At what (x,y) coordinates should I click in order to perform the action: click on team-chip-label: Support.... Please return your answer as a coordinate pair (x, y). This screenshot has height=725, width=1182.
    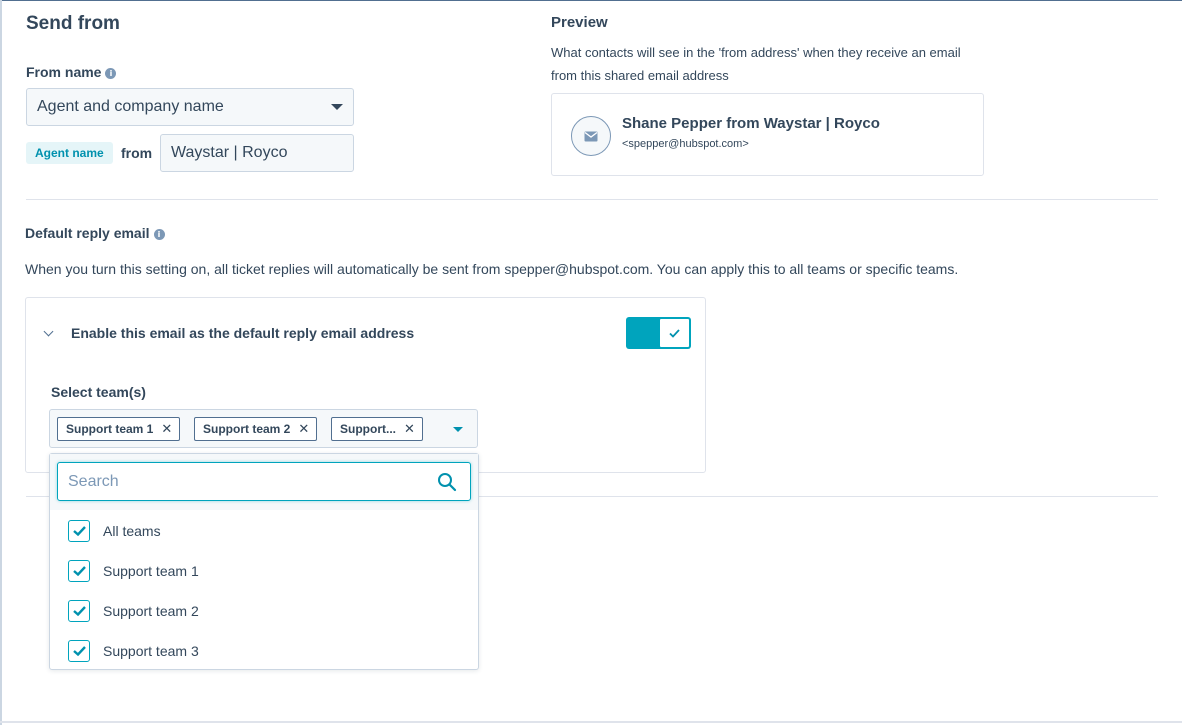
    Looking at the image, I should click on (368, 429).